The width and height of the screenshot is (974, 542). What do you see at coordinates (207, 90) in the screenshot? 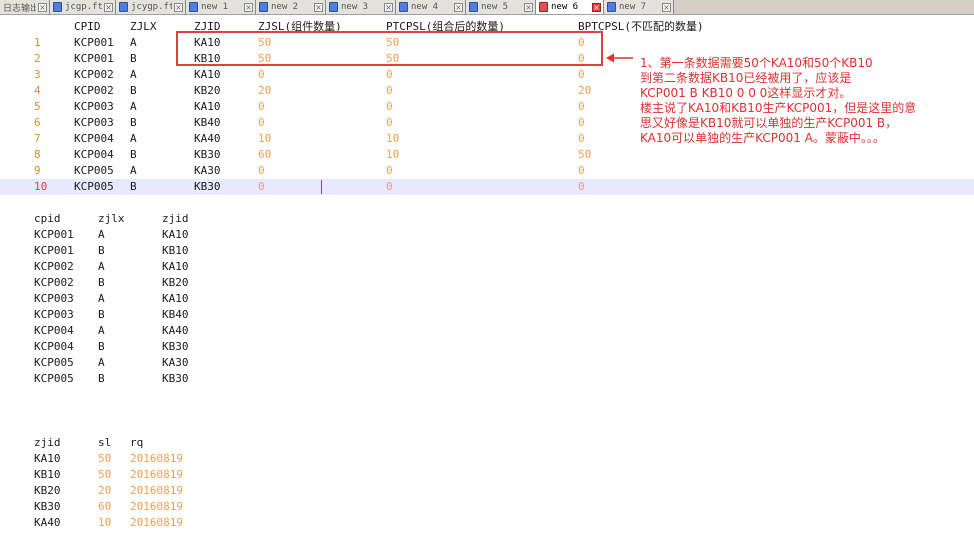
I see `table1-cell: KB20` at bounding box center [207, 90].